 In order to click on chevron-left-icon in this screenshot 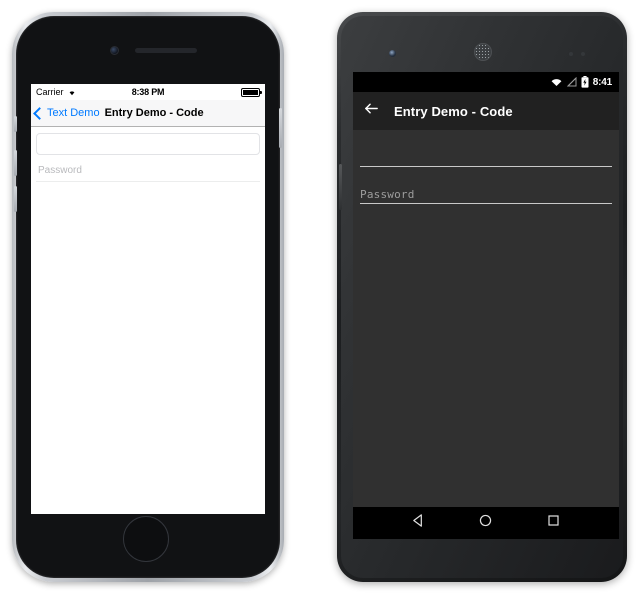, I will do `click(39, 113)`.